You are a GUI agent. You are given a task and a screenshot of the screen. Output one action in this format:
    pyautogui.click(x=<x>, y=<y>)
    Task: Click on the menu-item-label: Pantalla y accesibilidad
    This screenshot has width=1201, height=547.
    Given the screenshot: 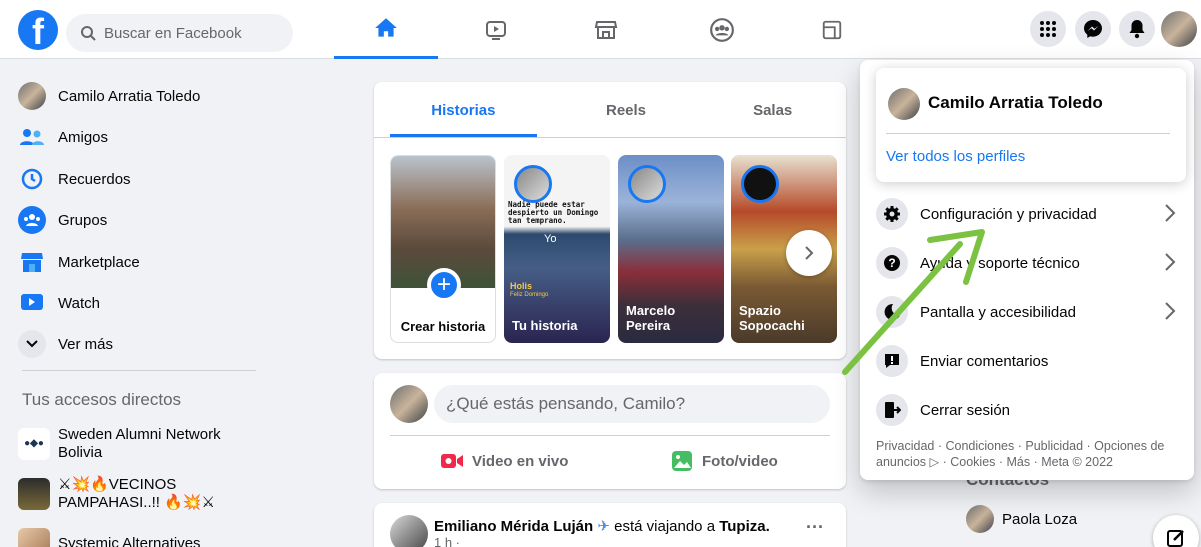 What is the action you would take?
    pyautogui.click(x=998, y=312)
    